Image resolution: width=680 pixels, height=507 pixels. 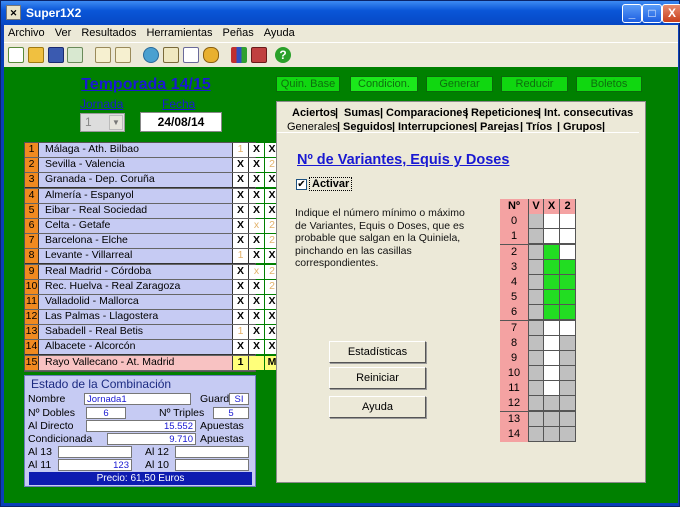 What do you see at coordinates (16, 55) in the screenshot?
I see `new-icon` at bounding box center [16, 55].